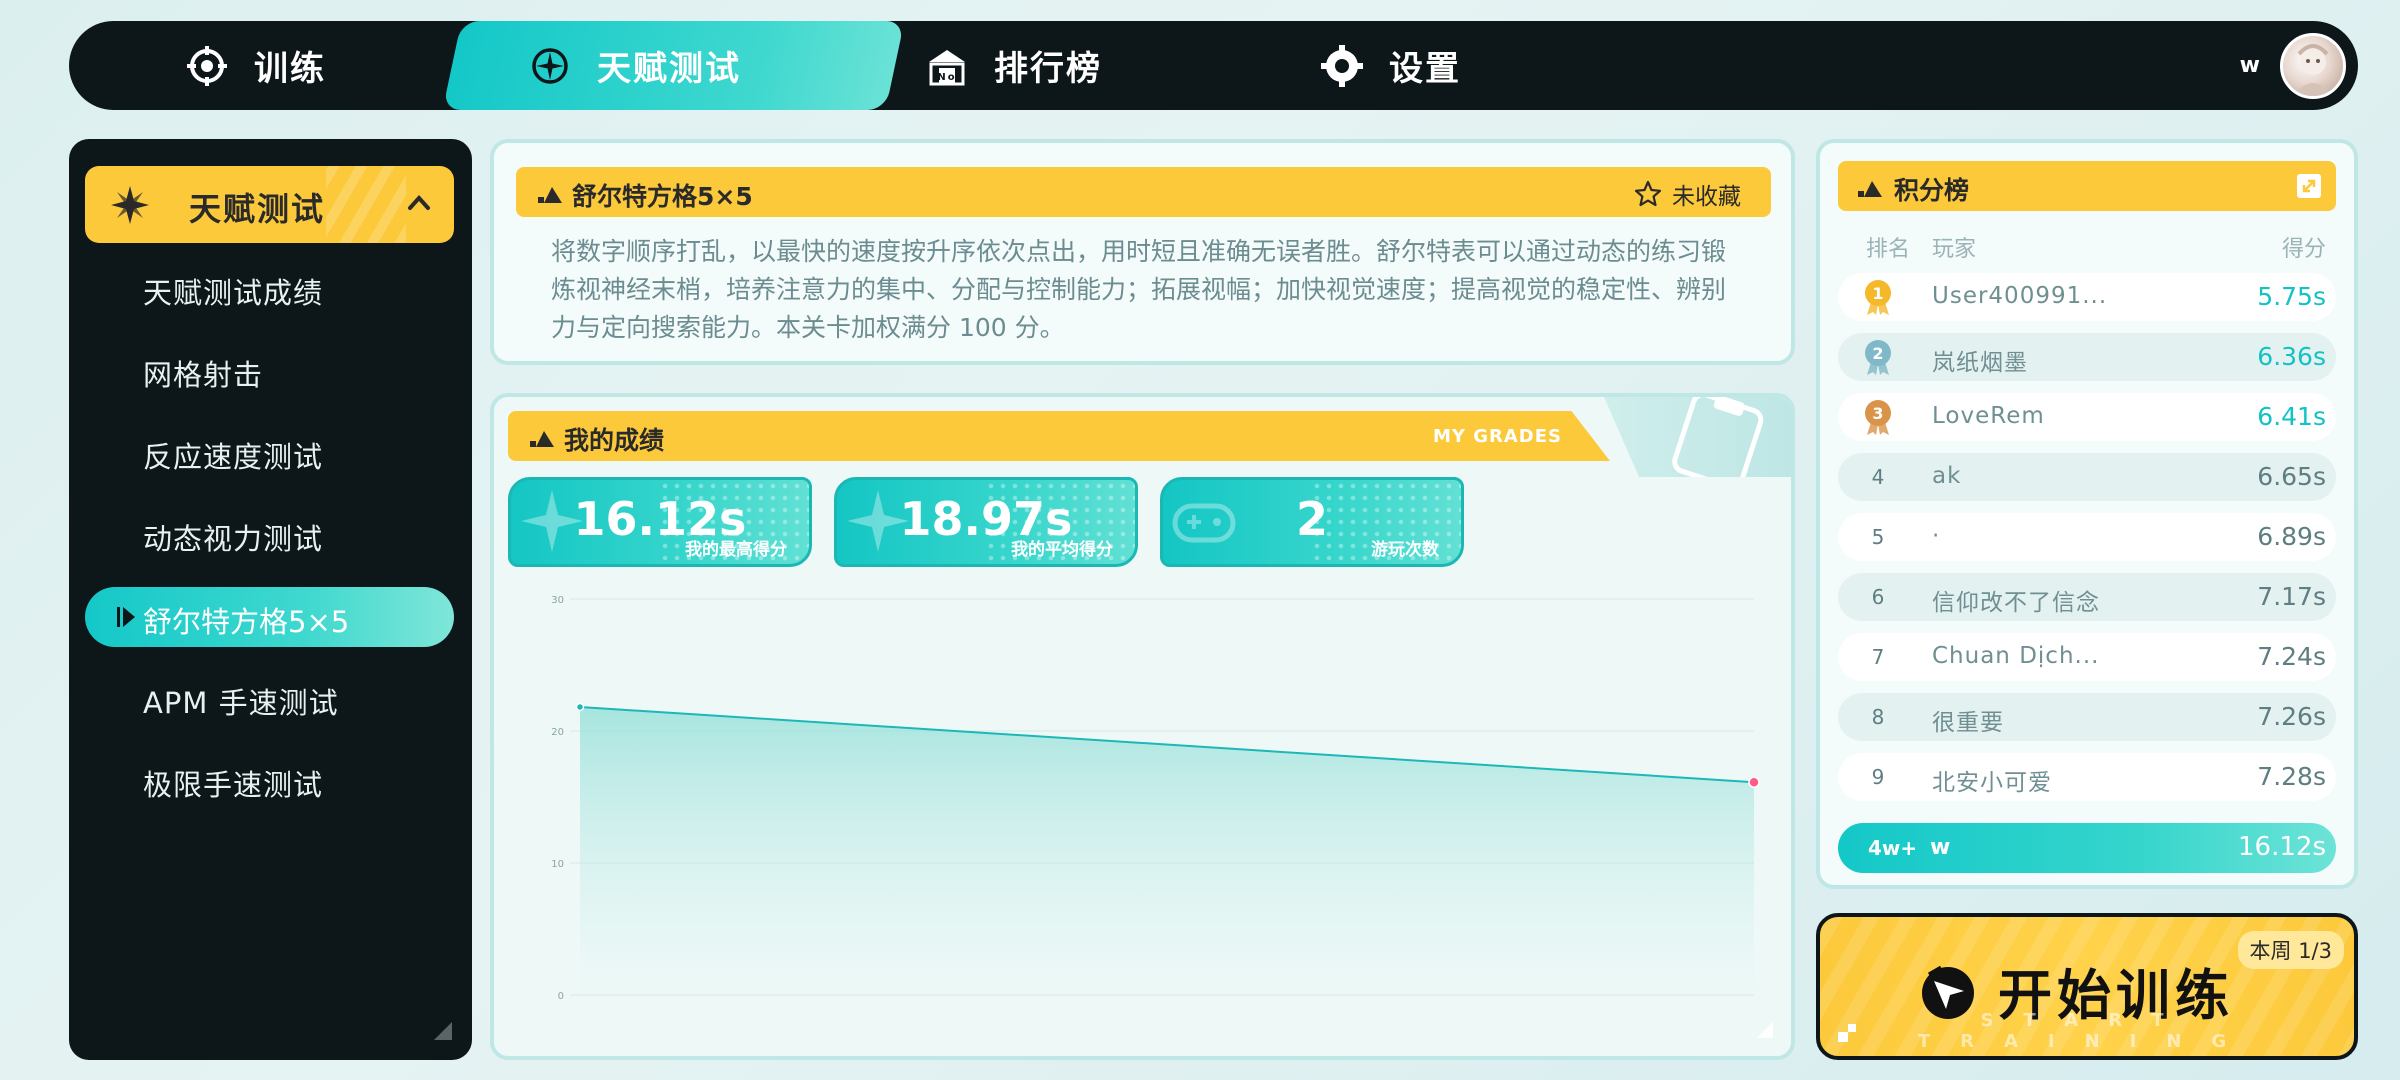 Image resolution: width=2400 pixels, height=1080 pixels. I want to click on medal-icon: 1, so click(1878, 297).